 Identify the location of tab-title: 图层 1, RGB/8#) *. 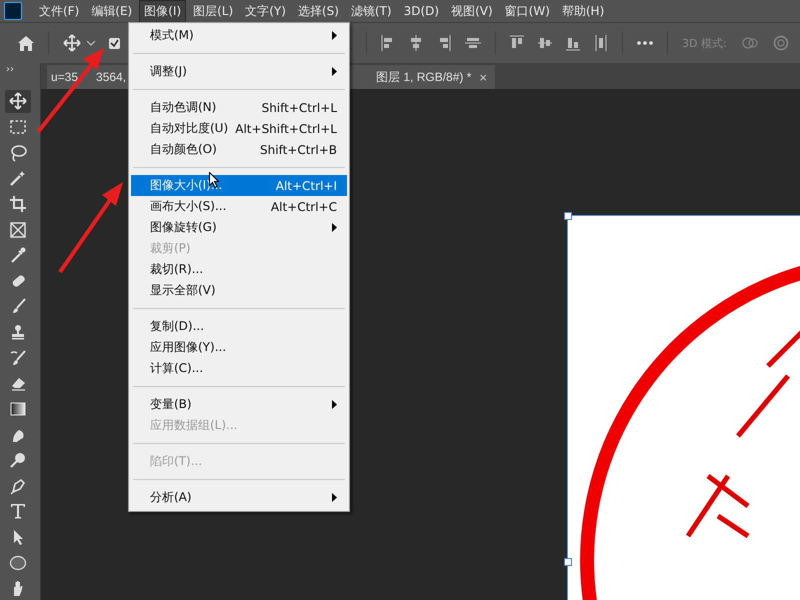
(424, 77).